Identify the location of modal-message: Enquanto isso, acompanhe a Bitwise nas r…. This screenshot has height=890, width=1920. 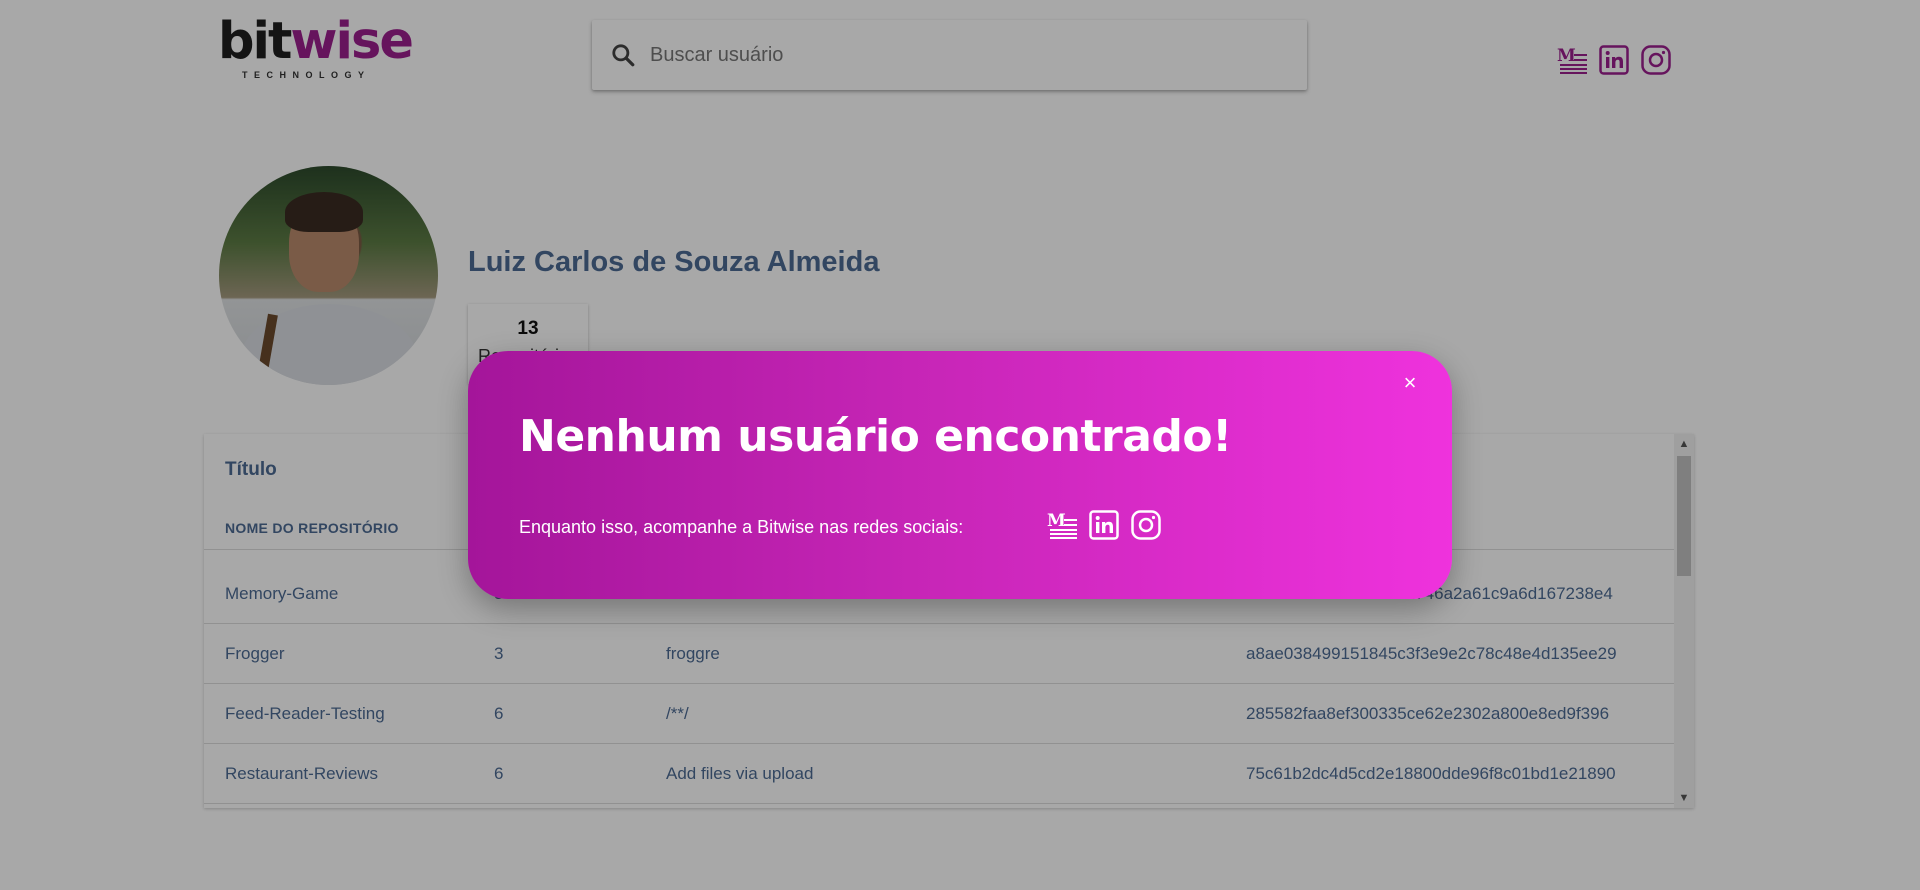
(741, 527).